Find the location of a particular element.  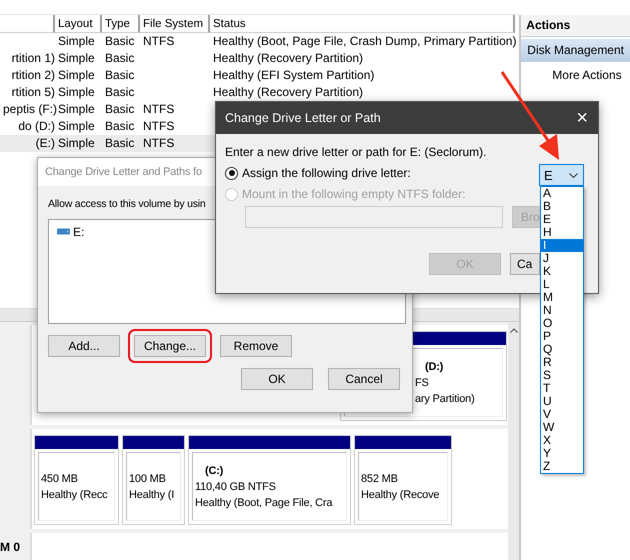

input-field is located at coordinates (374, 217).